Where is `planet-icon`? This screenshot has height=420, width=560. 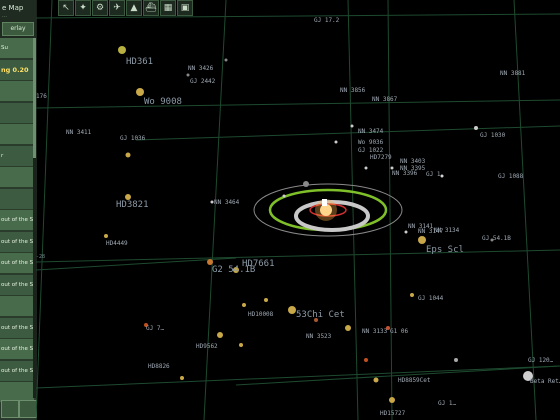
planet-icon is located at coordinates (306, 184).